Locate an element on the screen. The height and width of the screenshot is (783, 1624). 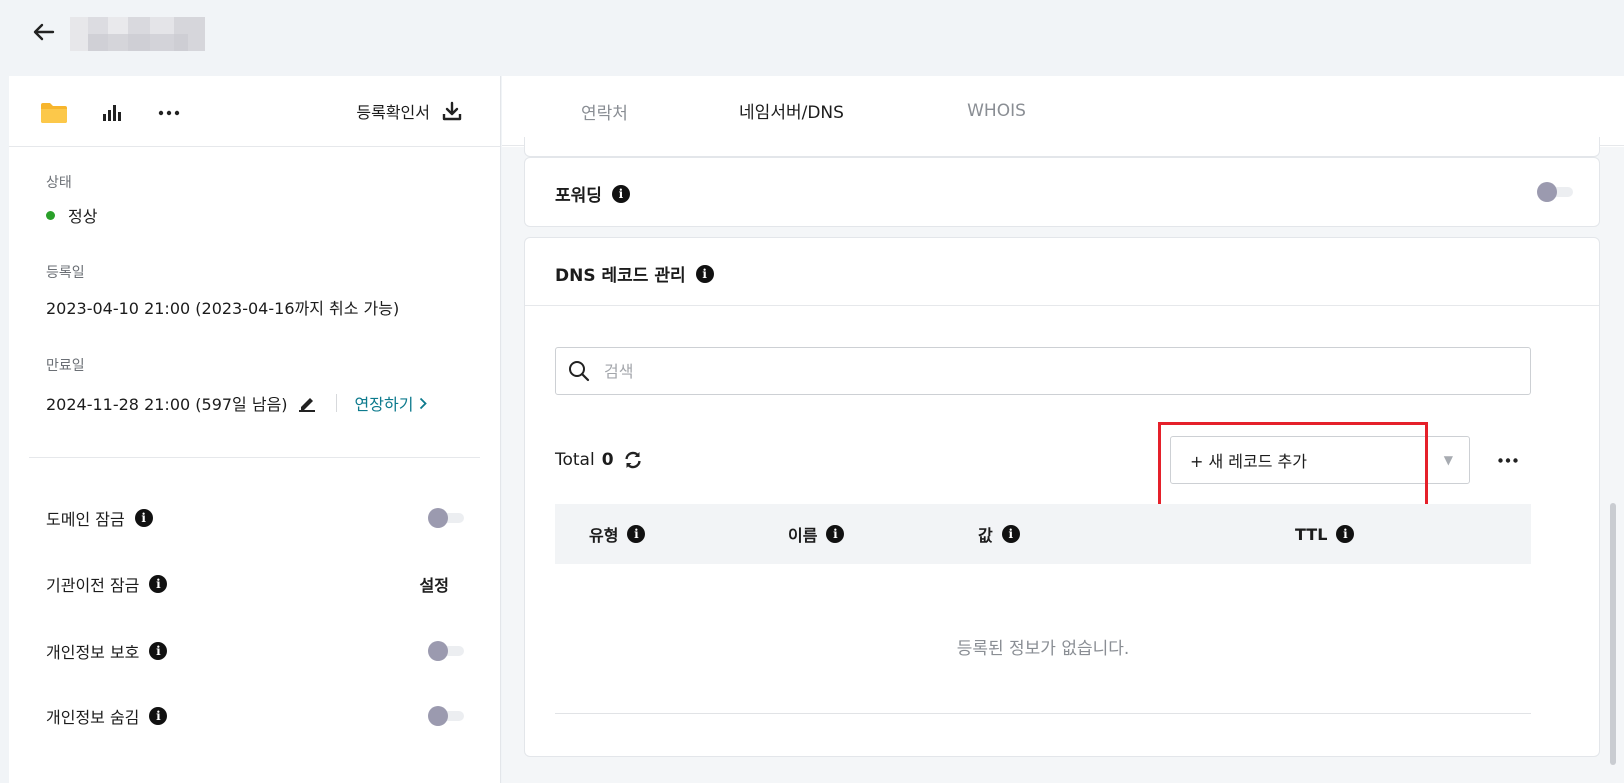
domain-name-redacted is located at coordinates (137, 34).